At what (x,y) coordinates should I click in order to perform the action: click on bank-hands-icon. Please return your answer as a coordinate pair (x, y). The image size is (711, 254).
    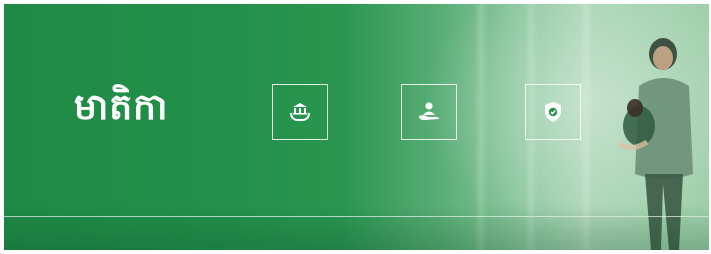
    Looking at the image, I should click on (300, 112).